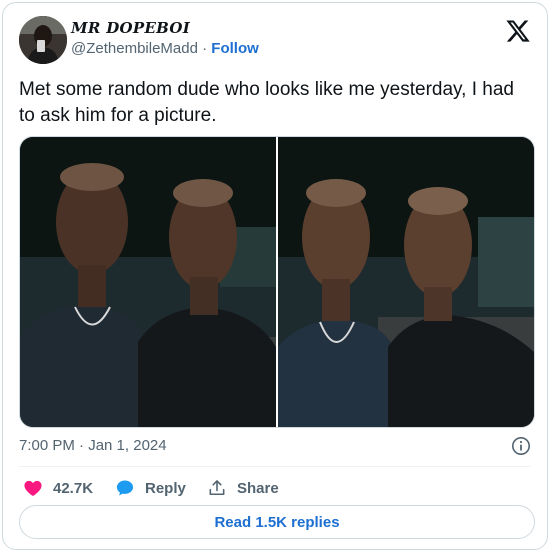 Image resolution: width=550 pixels, height=552 pixels. What do you see at coordinates (93, 446) in the screenshot?
I see `tweet-timestamp: 7:00 PM · Jan 1, 2024` at bounding box center [93, 446].